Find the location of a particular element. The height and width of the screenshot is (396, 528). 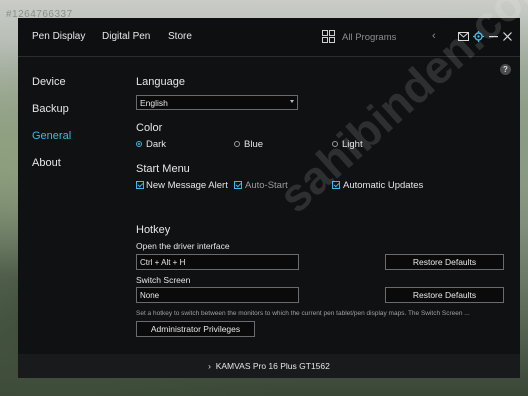

tab-pen-display: Pen Display is located at coordinates (58, 36).